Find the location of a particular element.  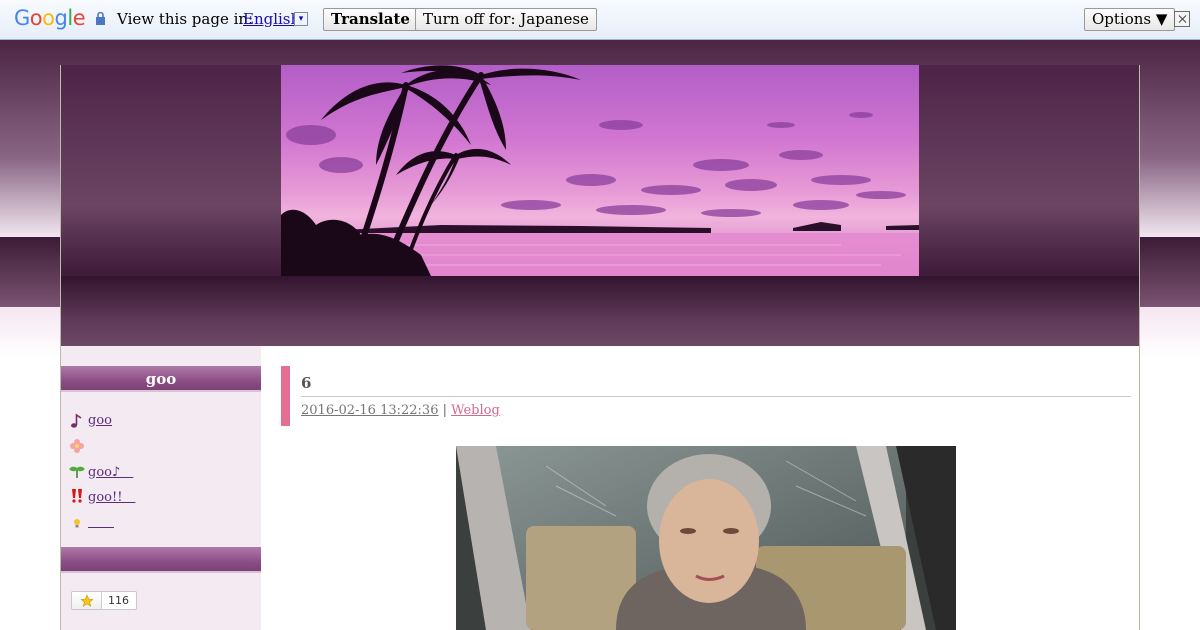

photo-car-window is located at coordinates (706, 538).